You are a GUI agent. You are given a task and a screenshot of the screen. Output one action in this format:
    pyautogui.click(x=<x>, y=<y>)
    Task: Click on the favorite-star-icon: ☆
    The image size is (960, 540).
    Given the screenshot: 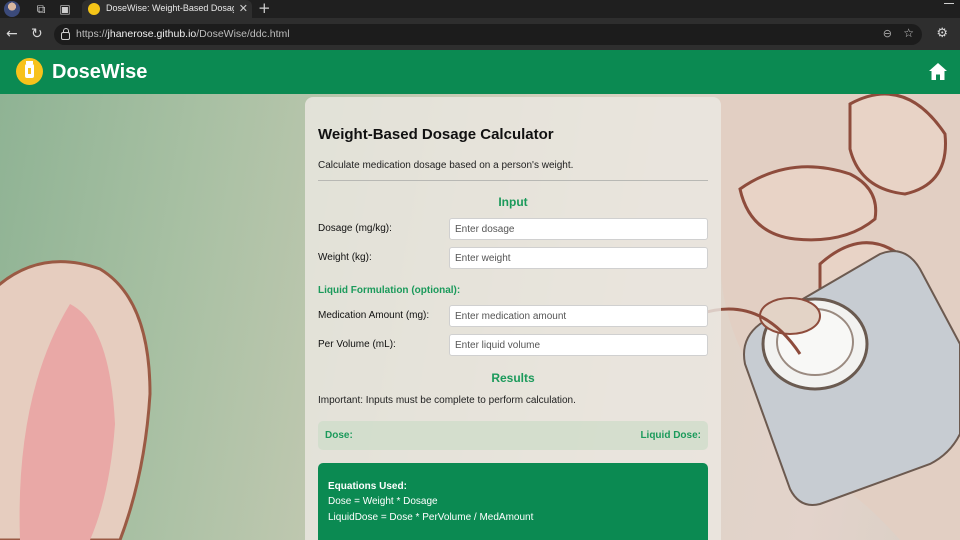 What is the action you would take?
    pyautogui.click(x=908, y=33)
    